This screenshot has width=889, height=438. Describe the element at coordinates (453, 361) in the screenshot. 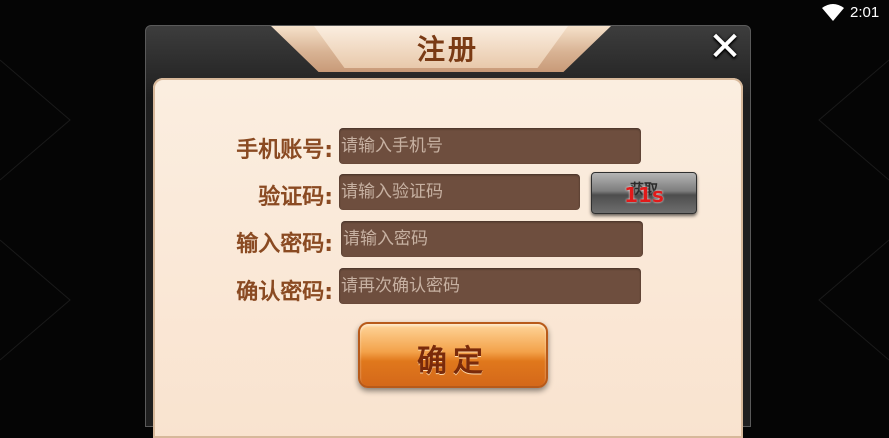

I see `confirm-button-label: 确定` at that location.